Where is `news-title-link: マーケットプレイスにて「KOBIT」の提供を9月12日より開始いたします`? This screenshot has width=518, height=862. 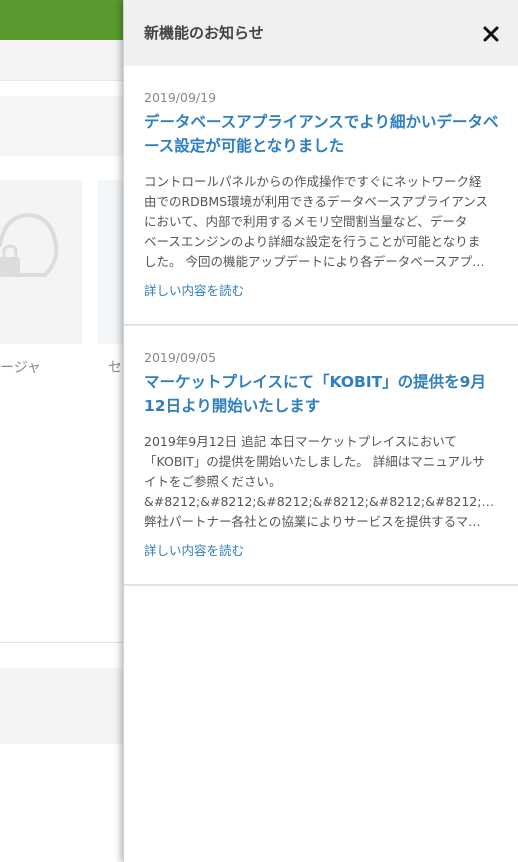 news-title-link: マーケットプレイスにて「KOBIT」の提供を9月12日より開始いたします is located at coordinates (322, 394).